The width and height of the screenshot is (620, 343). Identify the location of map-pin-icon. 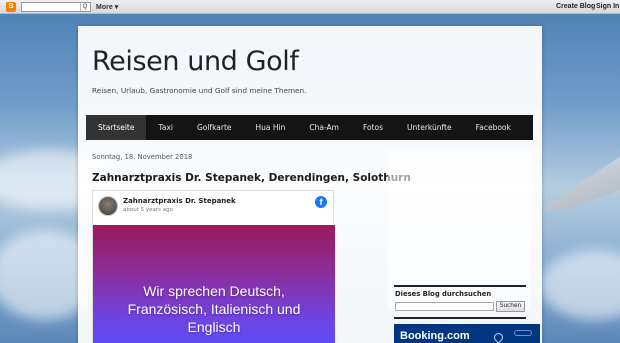
(498, 337).